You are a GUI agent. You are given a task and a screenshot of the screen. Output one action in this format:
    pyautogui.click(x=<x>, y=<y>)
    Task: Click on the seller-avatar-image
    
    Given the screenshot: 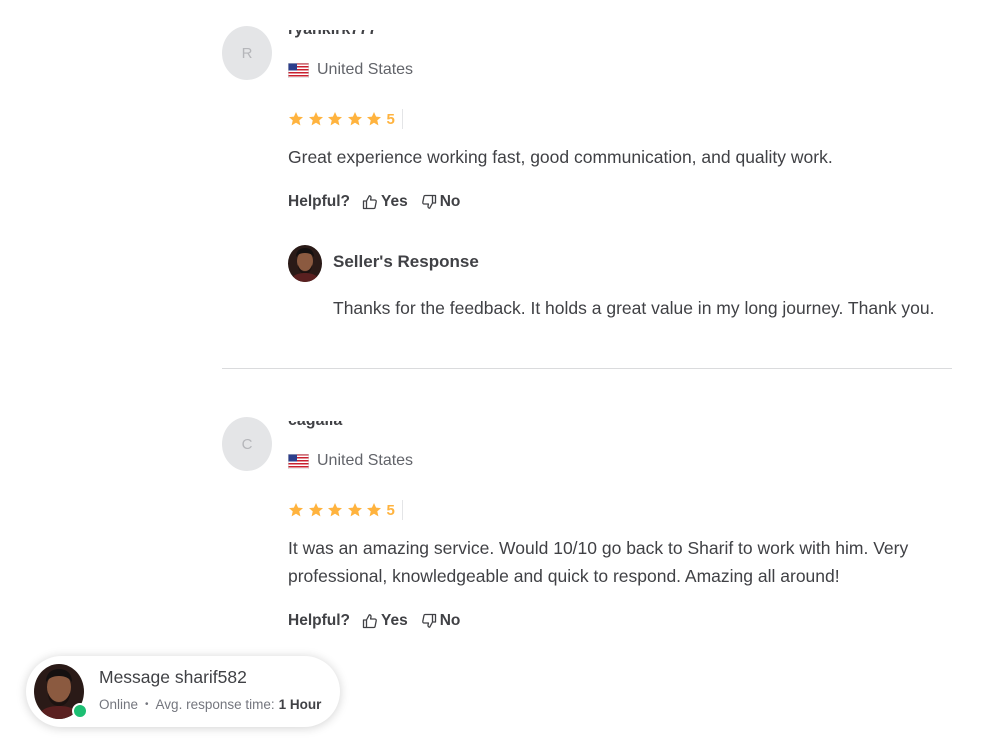 What is the action you would take?
    pyautogui.click(x=305, y=263)
    